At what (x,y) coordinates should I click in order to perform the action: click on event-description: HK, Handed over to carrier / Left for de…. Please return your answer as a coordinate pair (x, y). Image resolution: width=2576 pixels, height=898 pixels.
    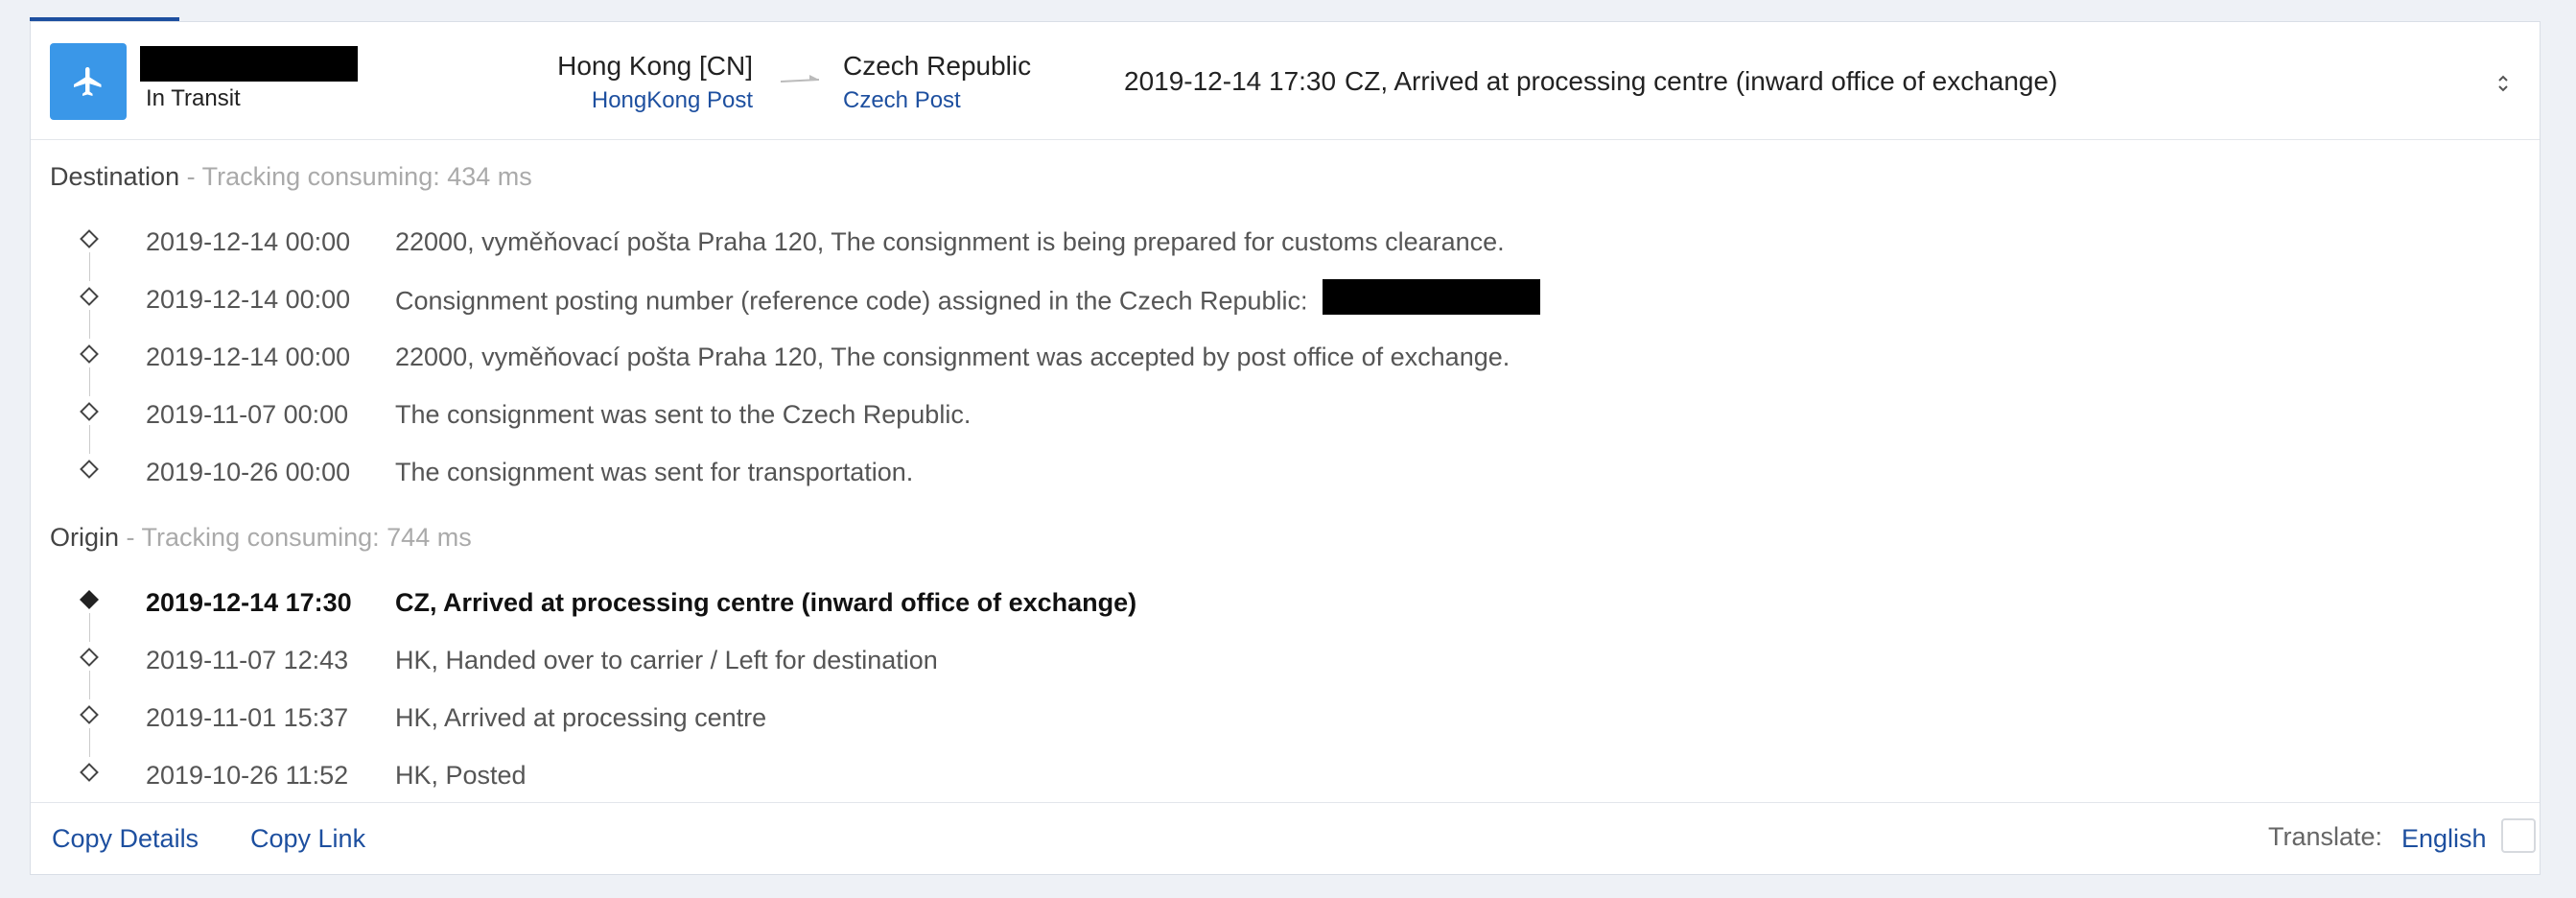
    Looking at the image, I should click on (666, 660).